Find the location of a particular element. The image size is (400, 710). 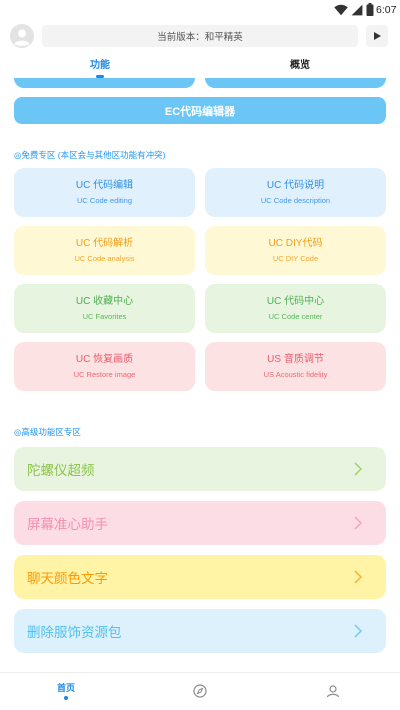

nav-active-dot is located at coordinates (66, 698).